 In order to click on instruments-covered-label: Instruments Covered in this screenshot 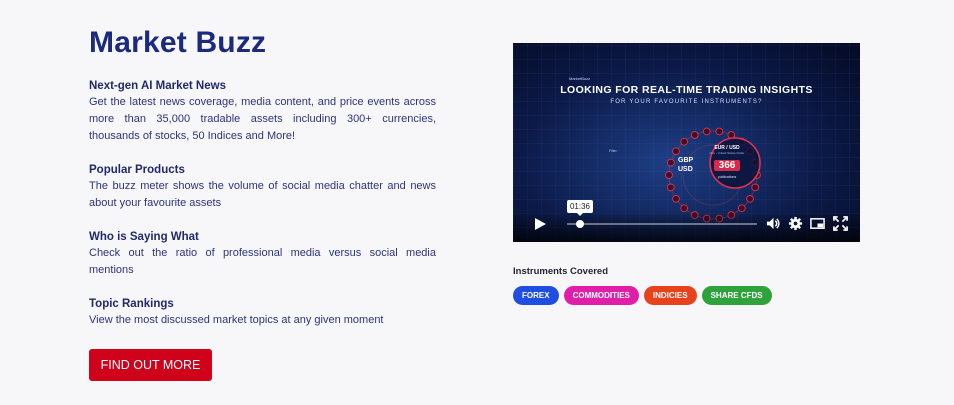, I will do `click(561, 271)`.